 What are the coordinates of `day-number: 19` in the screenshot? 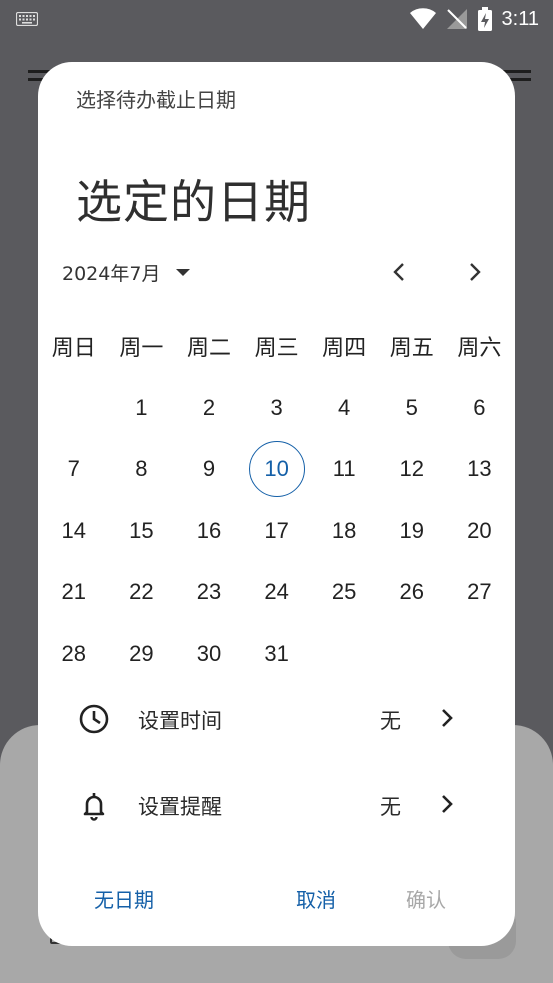 It's located at (411, 530).